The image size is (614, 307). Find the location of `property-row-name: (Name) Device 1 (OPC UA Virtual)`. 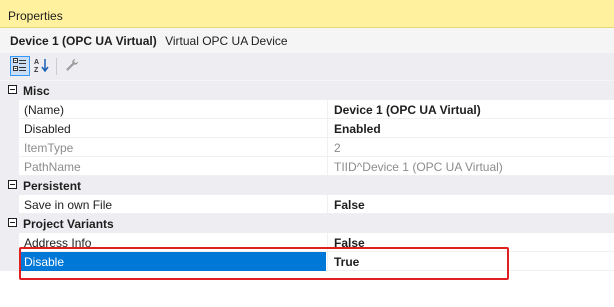

property-row-name: (Name) Device 1 (OPC UA Virtual) is located at coordinates (307, 109).